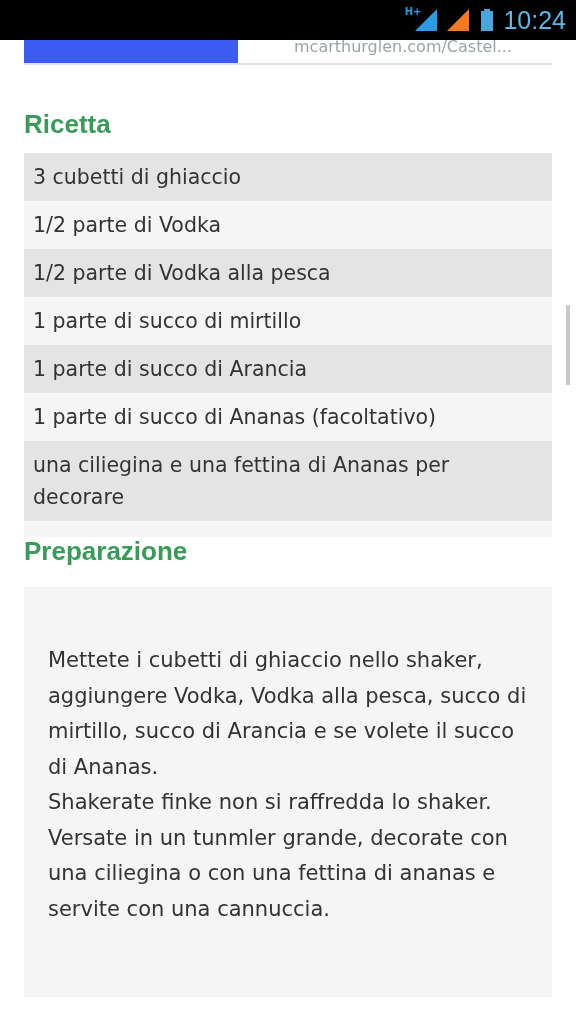  What do you see at coordinates (106, 552) in the screenshot?
I see `section-heading: Preparazione` at bounding box center [106, 552].